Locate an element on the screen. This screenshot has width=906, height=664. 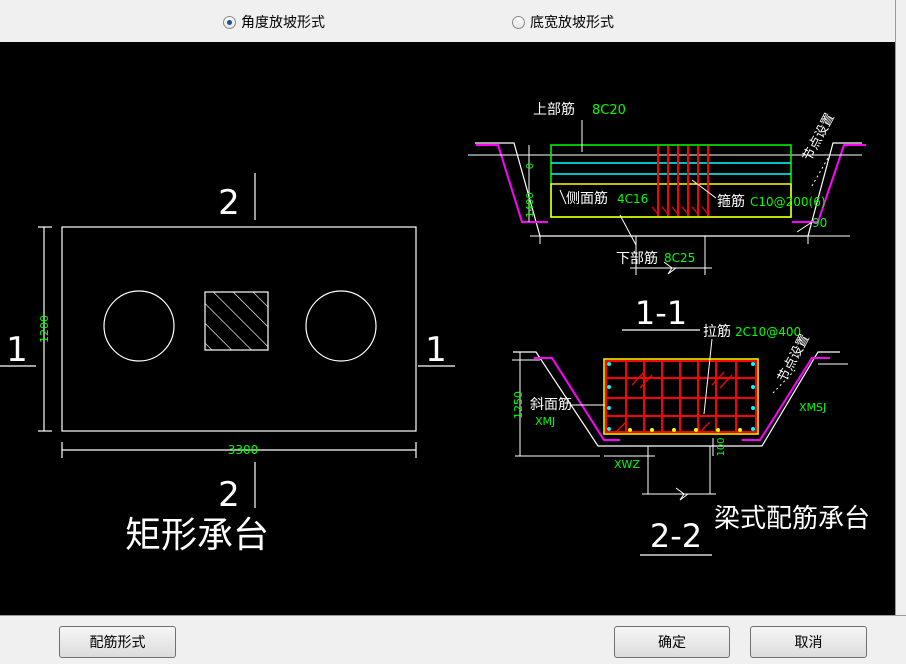
top-bar-value: 8C20 is located at coordinates (609, 110).